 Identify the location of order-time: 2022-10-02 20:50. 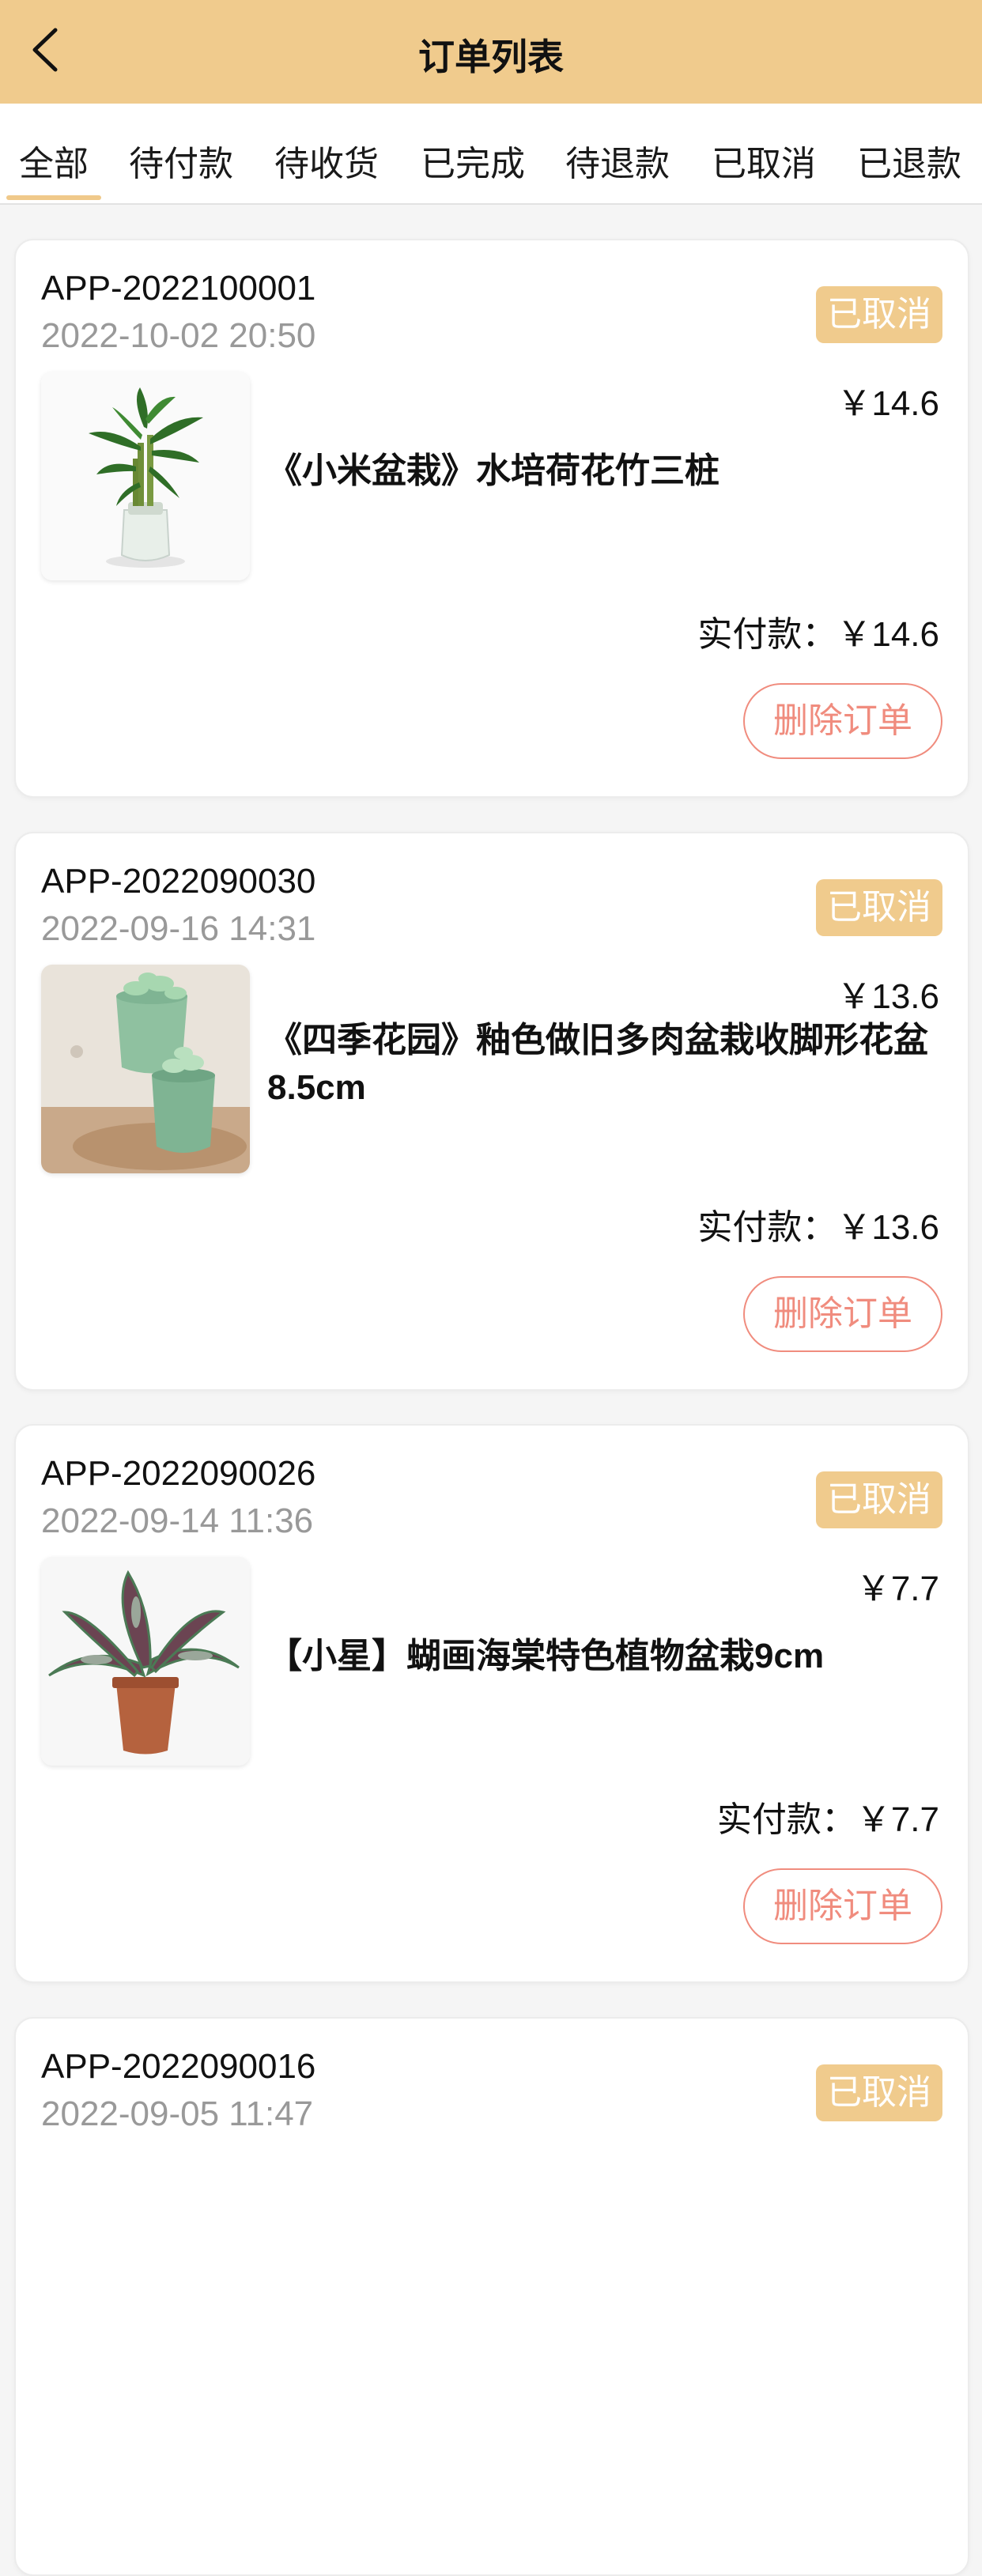
(178, 335).